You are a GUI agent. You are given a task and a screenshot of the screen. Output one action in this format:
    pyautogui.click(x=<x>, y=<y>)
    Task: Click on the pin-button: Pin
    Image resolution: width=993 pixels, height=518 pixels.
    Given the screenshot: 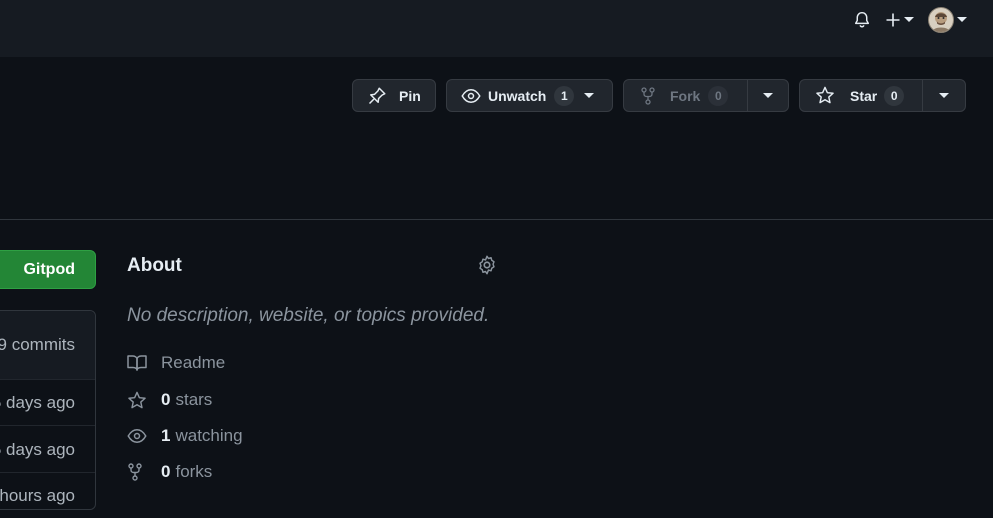 What is the action you would take?
    pyautogui.click(x=394, y=95)
    